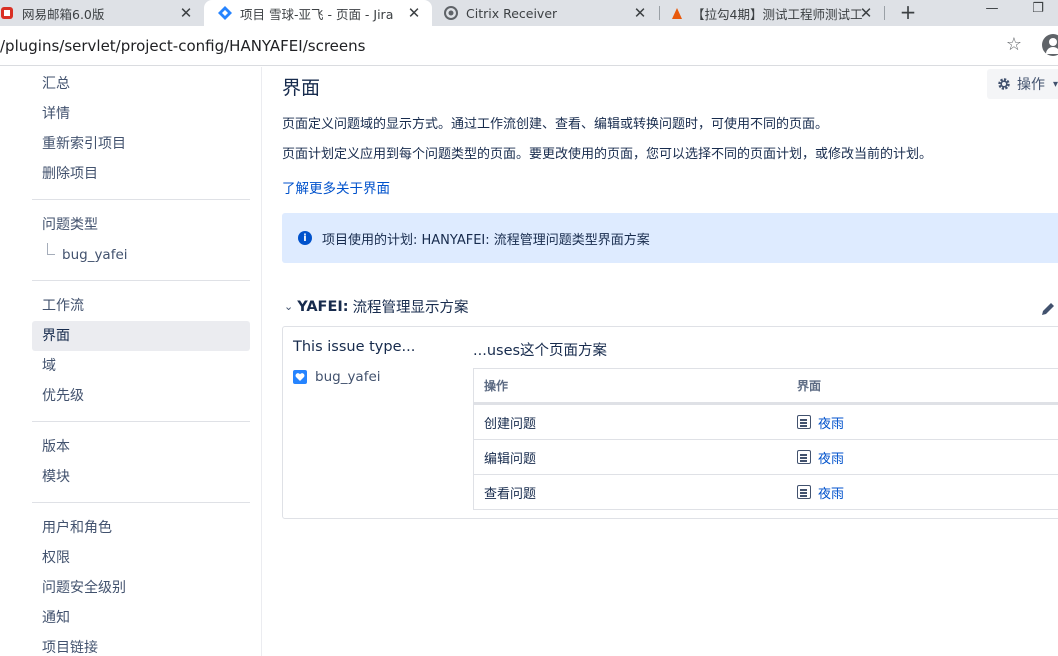 The height and width of the screenshot is (656, 1058). I want to click on gear-icon, so click(1004, 84).